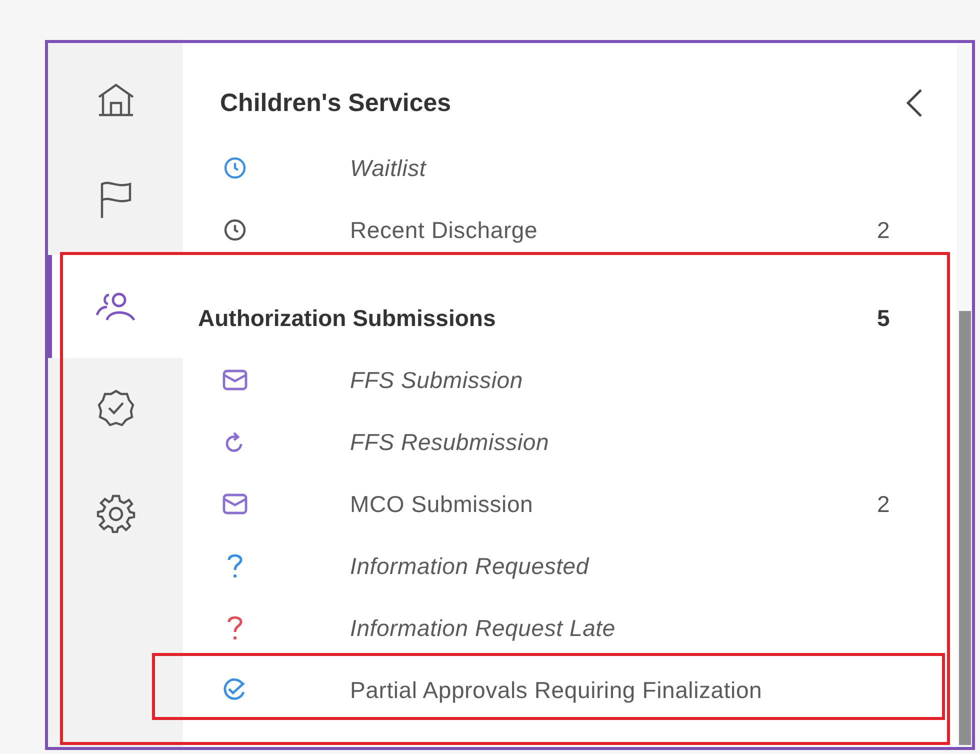  I want to click on gear-icon, so click(116, 513).